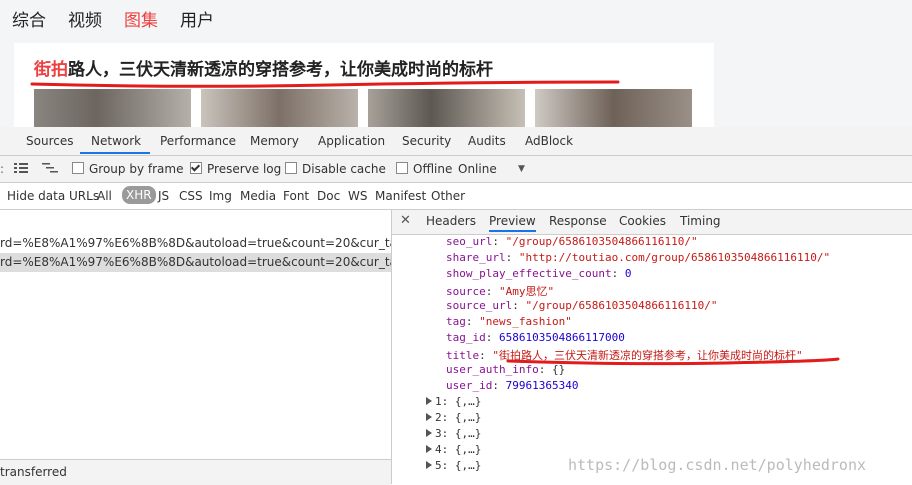  What do you see at coordinates (700, 221) in the screenshot?
I see `tab-timing: Timing` at bounding box center [700, 221].